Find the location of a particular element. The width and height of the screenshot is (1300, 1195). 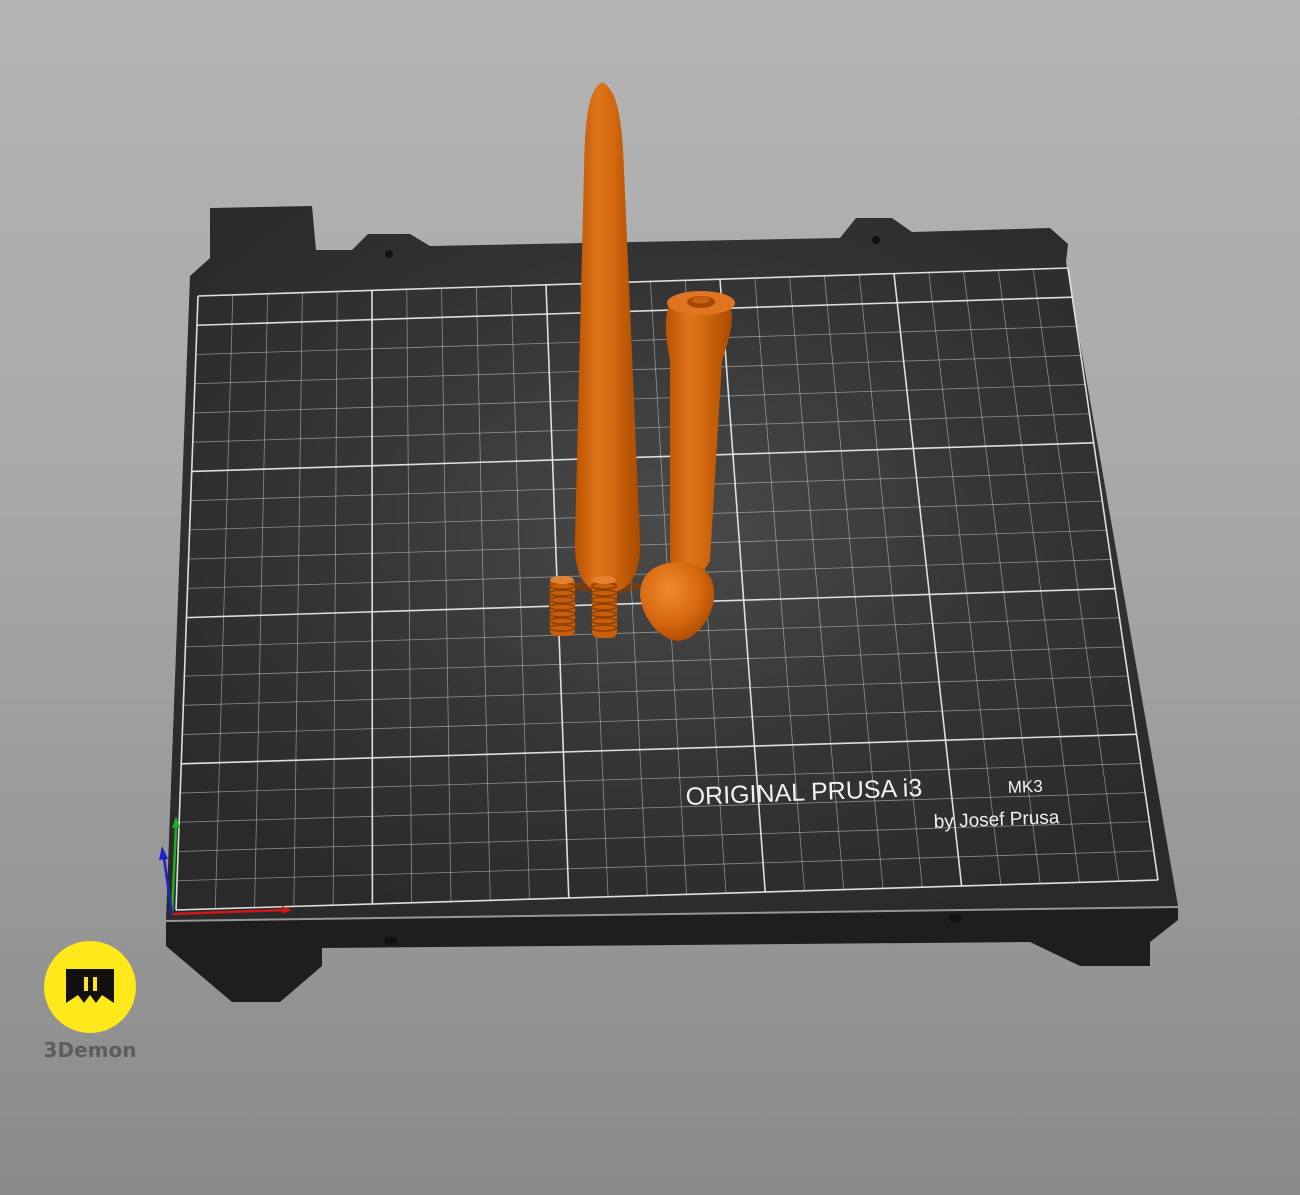

watermark-label: 3Demon is located at coordinates (90, 1050).